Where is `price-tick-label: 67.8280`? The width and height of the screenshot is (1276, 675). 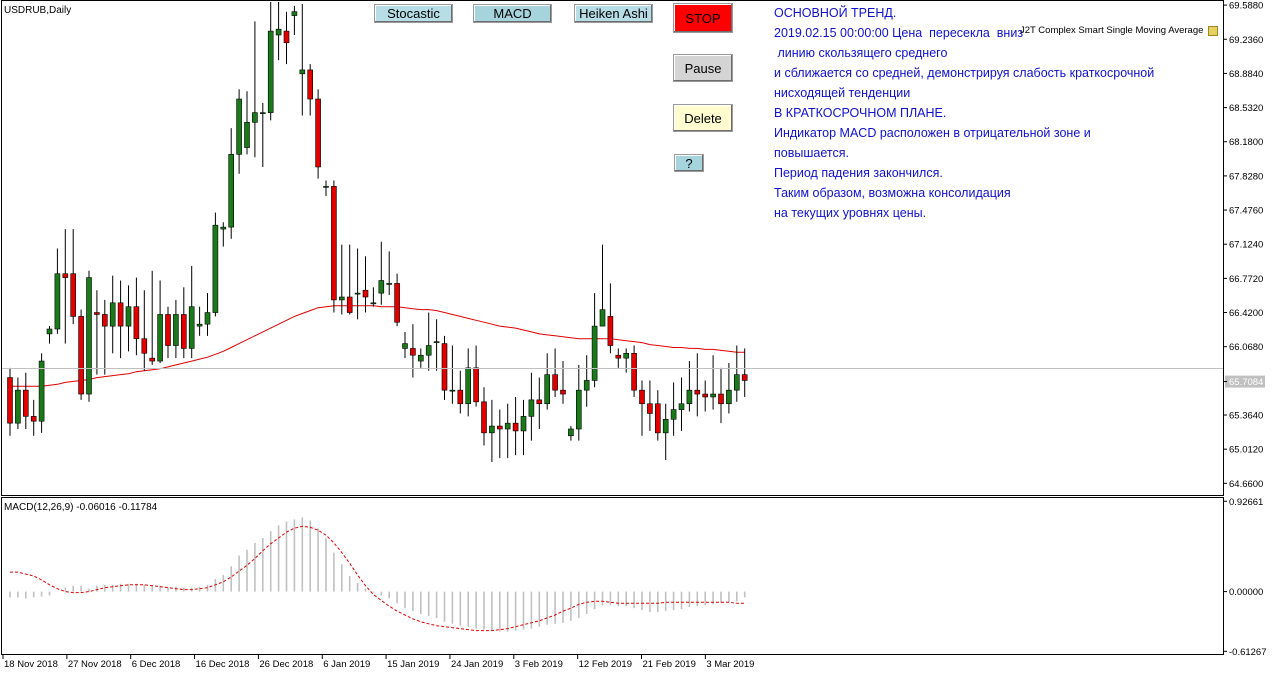
price-tick-label: 67.8280 is located at coordinates (1246, 176).